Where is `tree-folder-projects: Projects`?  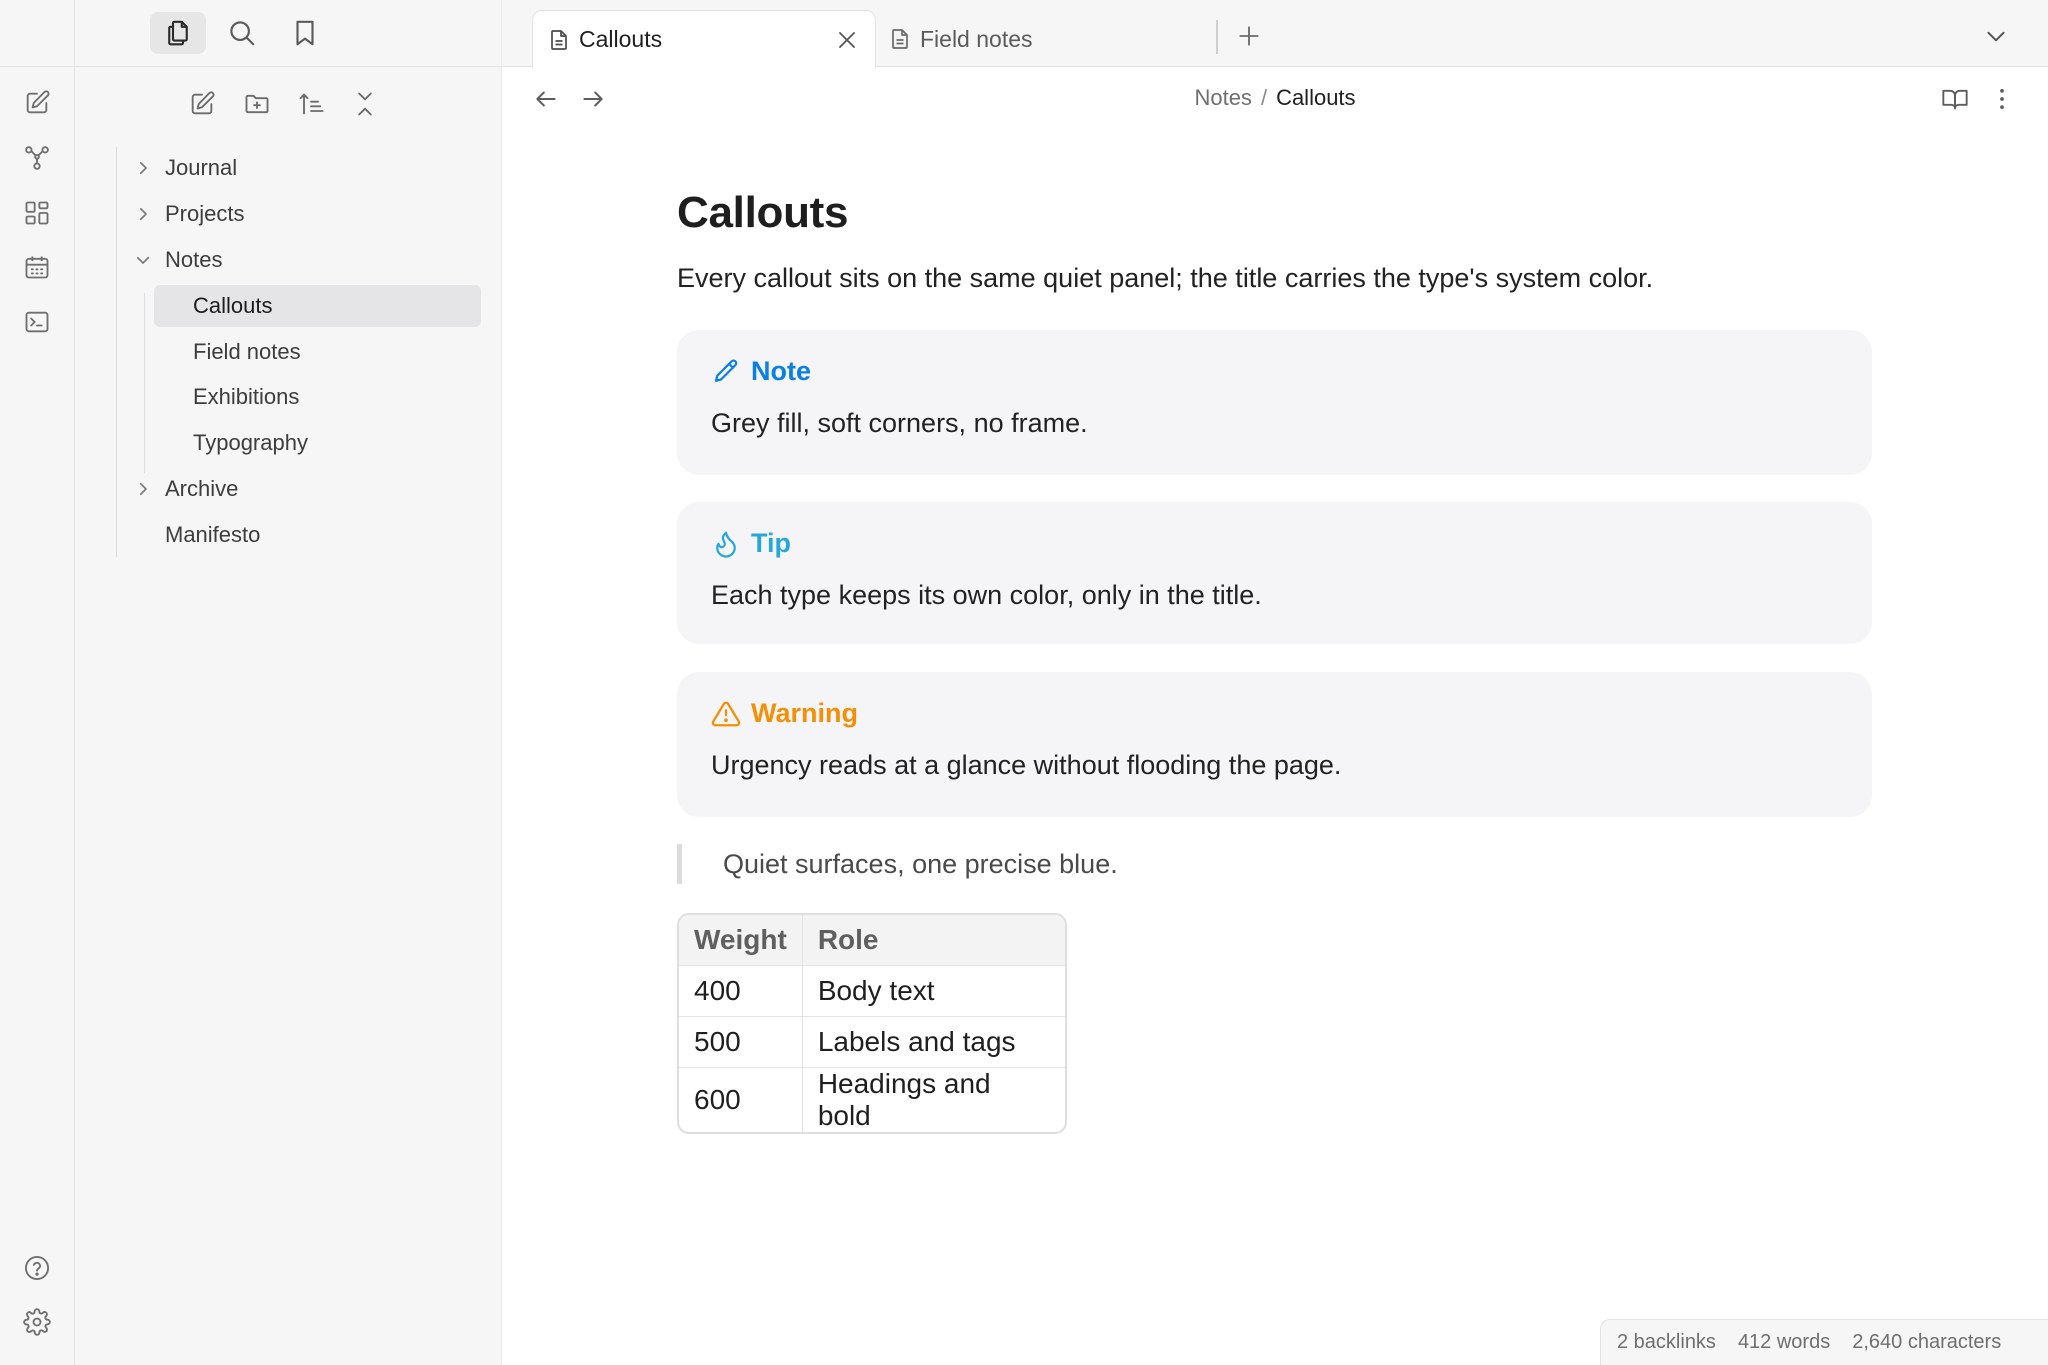
tree-folder-projects: Projects is located at coordinates (321, 214).